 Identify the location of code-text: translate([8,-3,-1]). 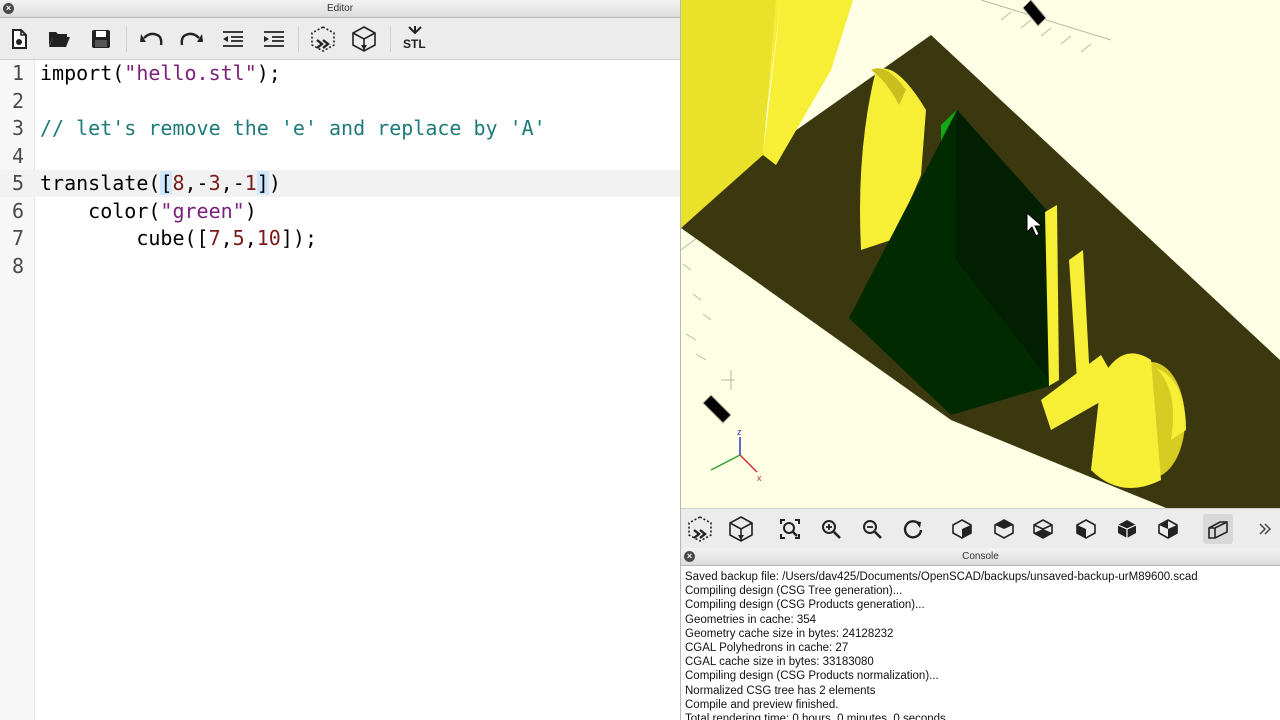
(160, 183).